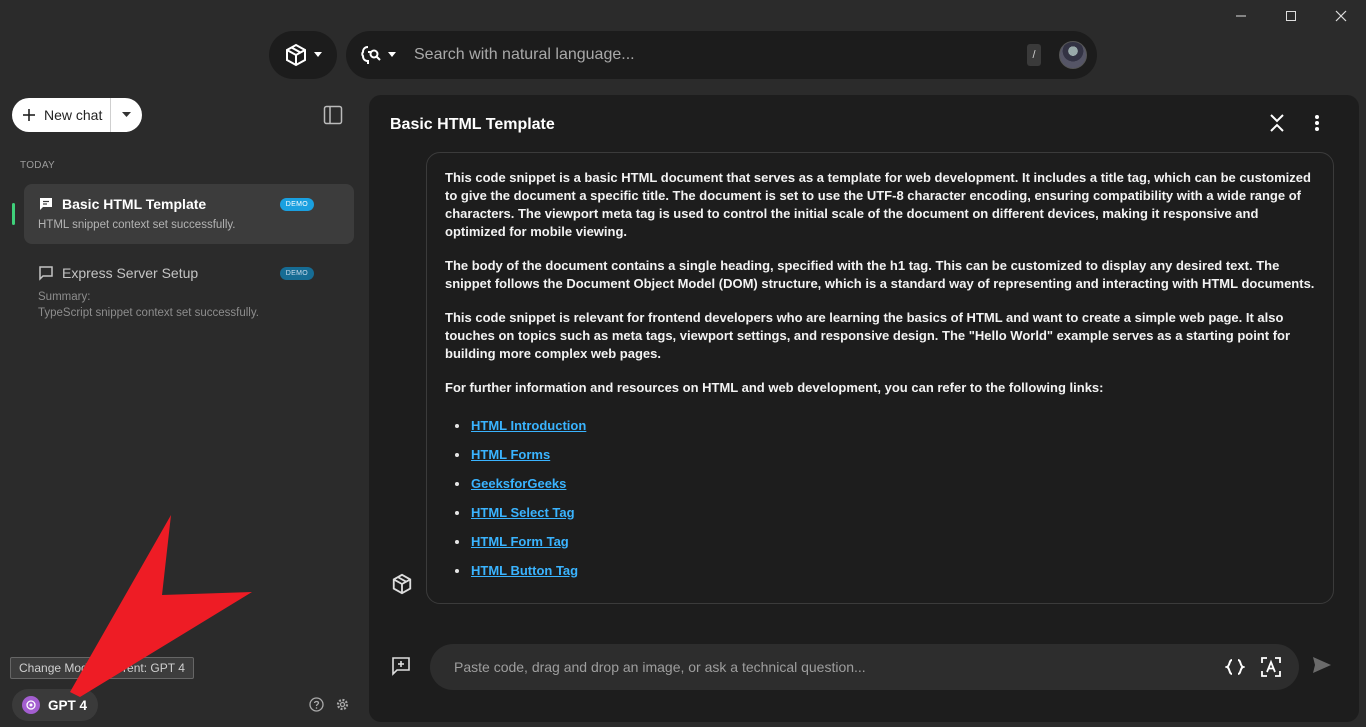 The height and width of the screenshot is (727, 1366). Describe the element at coordinates (102, 668) in the screenshot. I see `change-model-tooltip: Change Model. Current: GPT 4` at that location.